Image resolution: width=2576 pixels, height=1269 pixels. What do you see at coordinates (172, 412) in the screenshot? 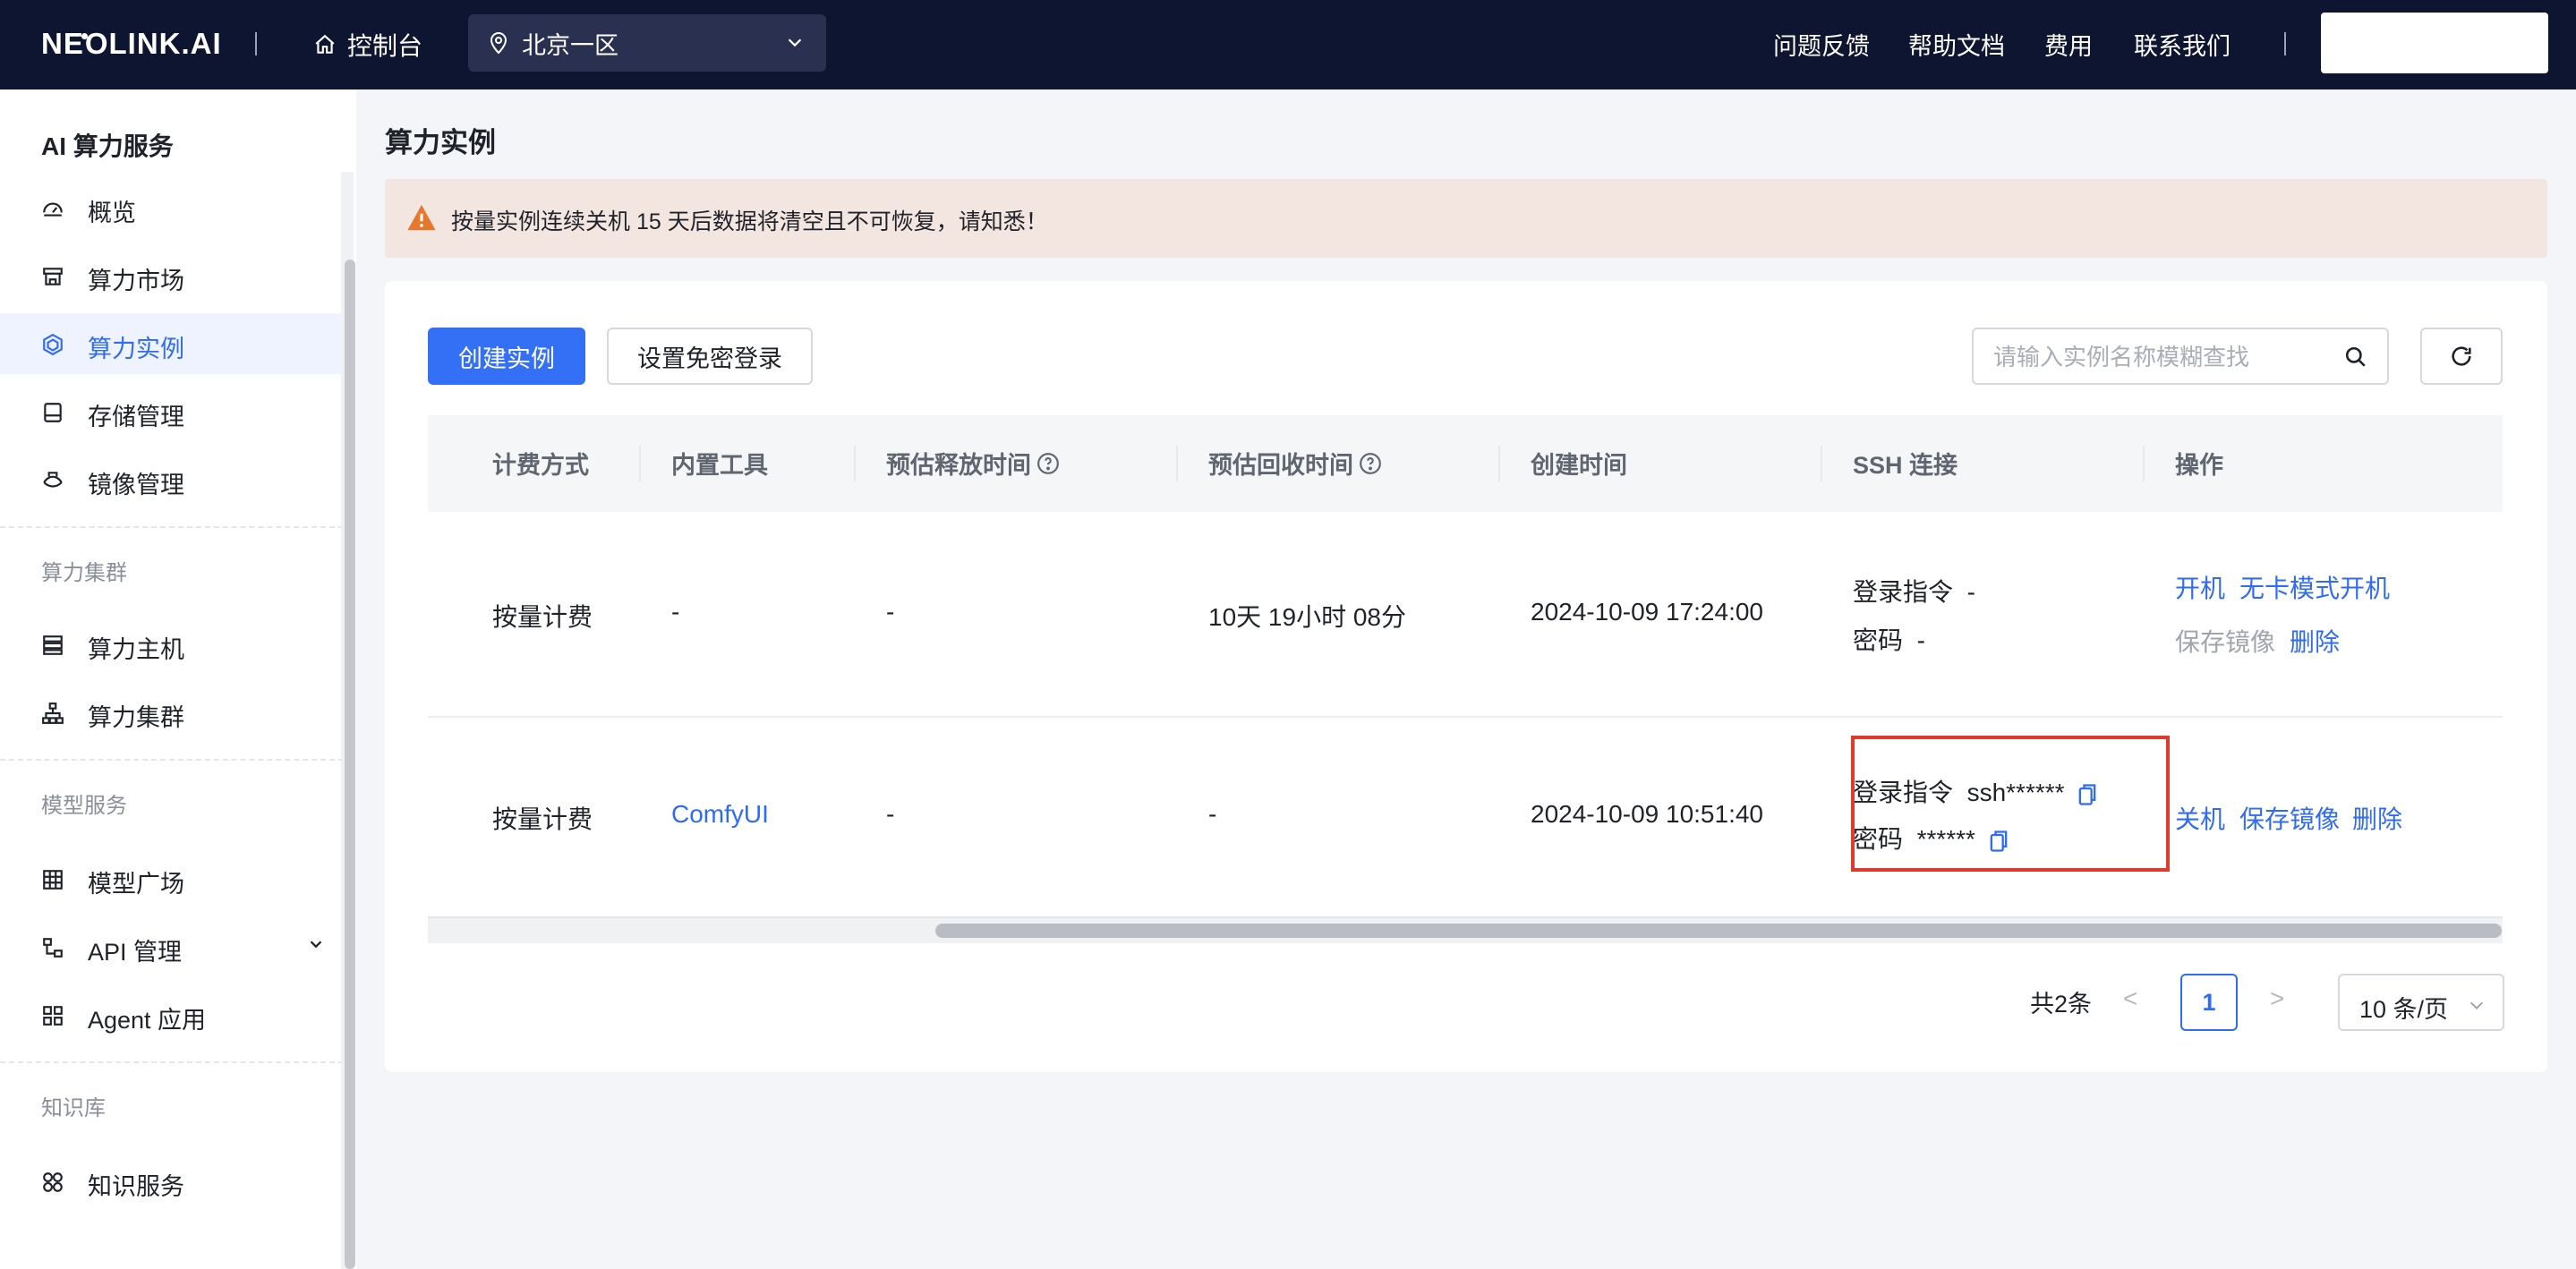
I see `sidebar-item-storage: 存储管理` at bounding box center [172, 412].